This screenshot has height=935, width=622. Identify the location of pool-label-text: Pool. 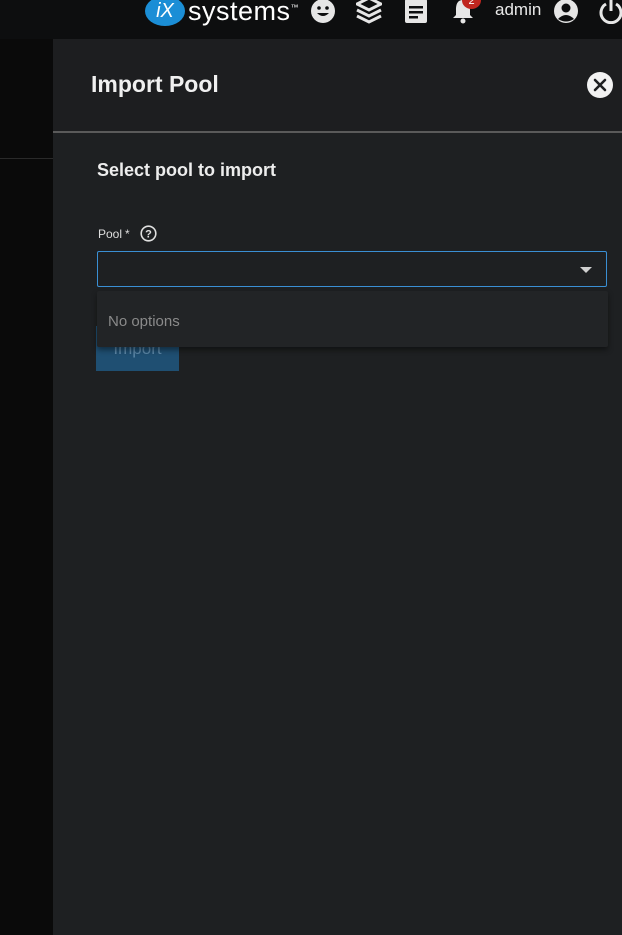
(110, 233).